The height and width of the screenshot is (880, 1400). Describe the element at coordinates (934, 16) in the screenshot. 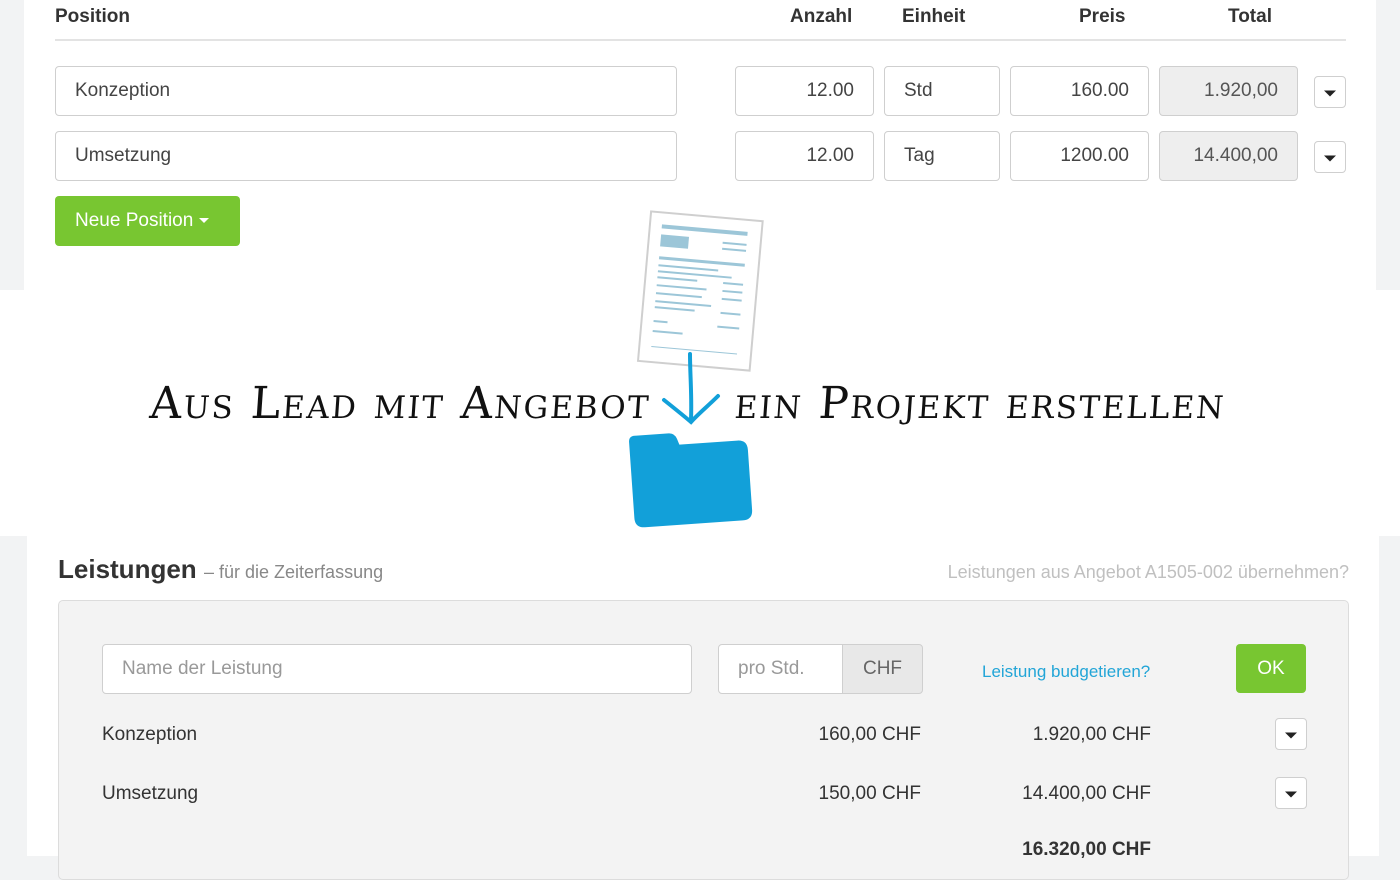

I see `header-einheit: Einheit` at that location.